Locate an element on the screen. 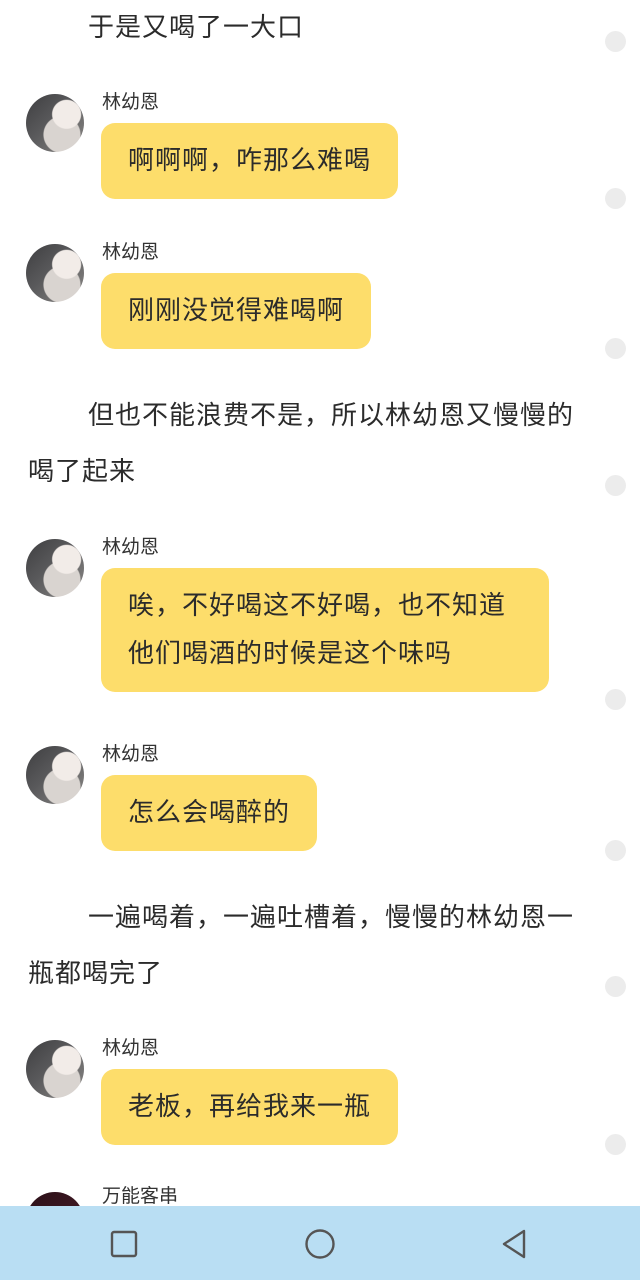  back-button is located at coordinates (514, 1244).